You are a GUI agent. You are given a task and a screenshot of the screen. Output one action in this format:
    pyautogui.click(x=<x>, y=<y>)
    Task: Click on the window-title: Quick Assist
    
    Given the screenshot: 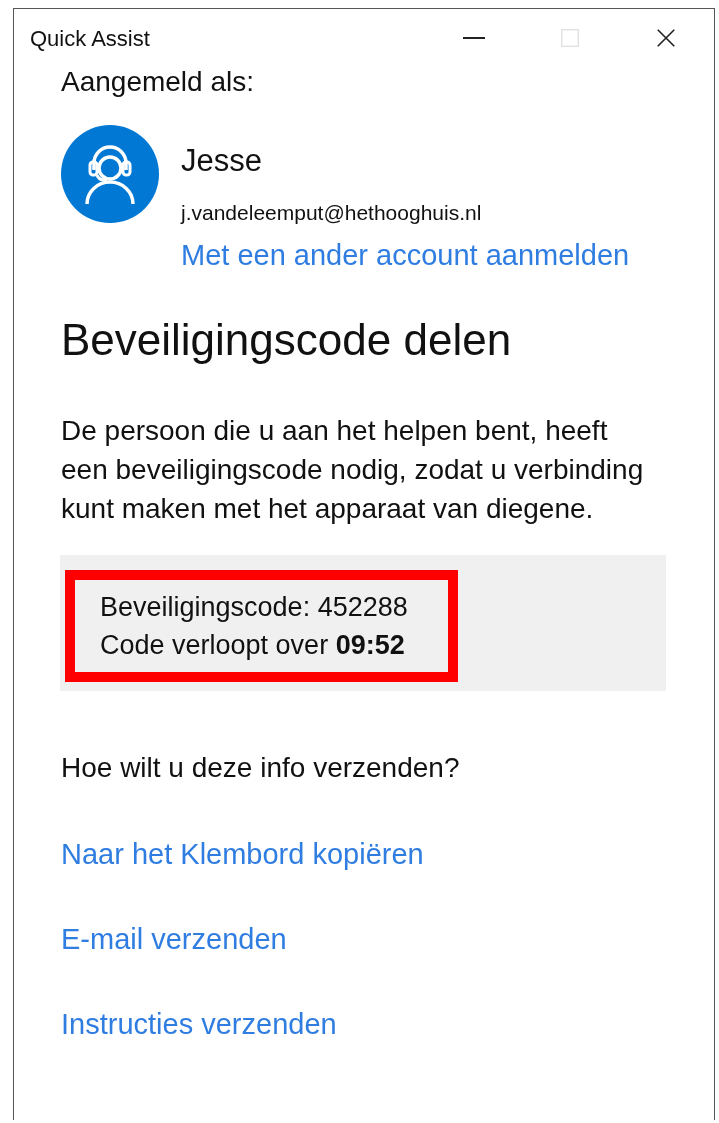 What is the action you would take?
    pyautogui.click(x=90, y=38)
    